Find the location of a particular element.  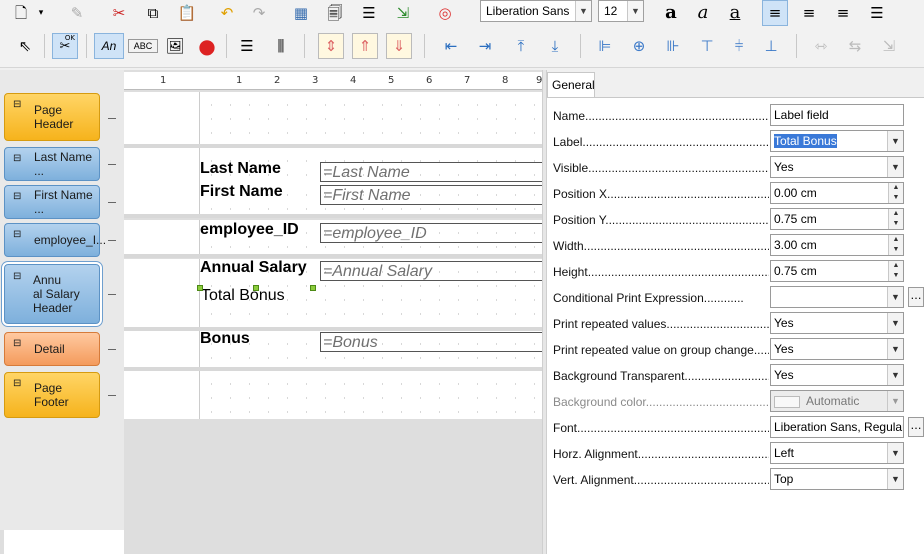

section-page-footer: ⊟ Page Footer is located at coordinates (52, 395).